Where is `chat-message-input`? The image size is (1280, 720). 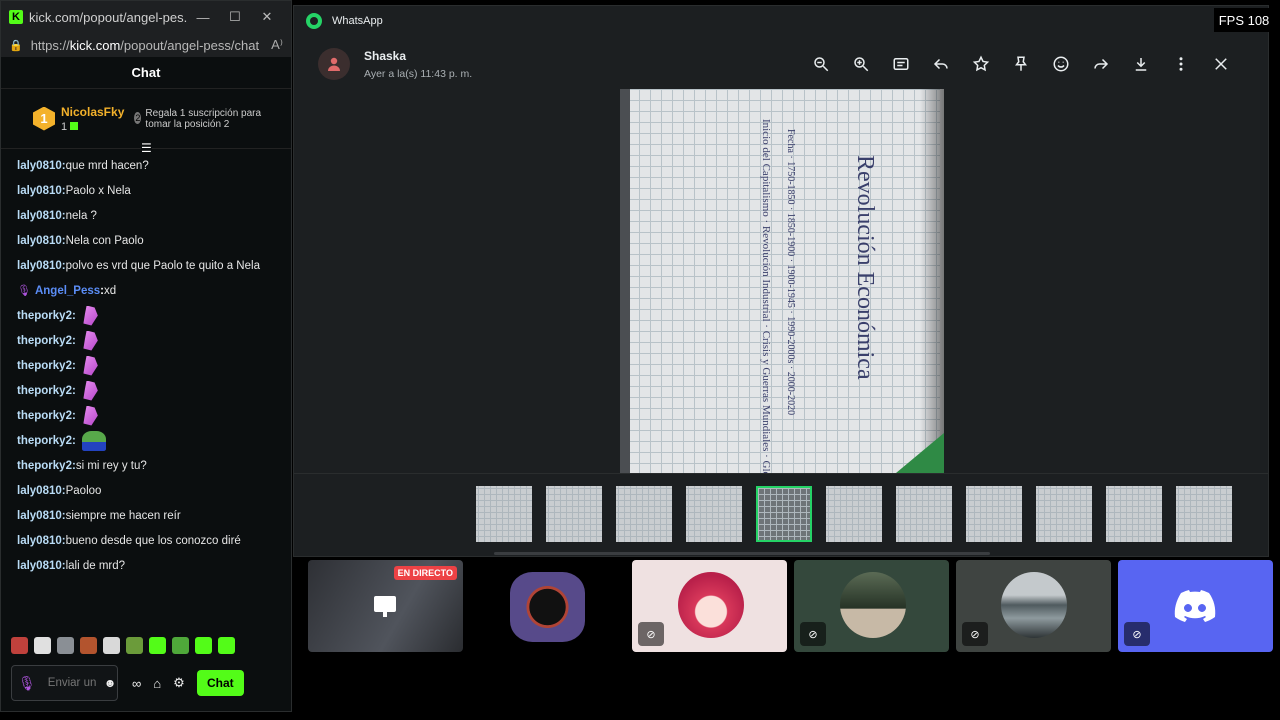
chat-message-input is located at coordinates (73, 683).